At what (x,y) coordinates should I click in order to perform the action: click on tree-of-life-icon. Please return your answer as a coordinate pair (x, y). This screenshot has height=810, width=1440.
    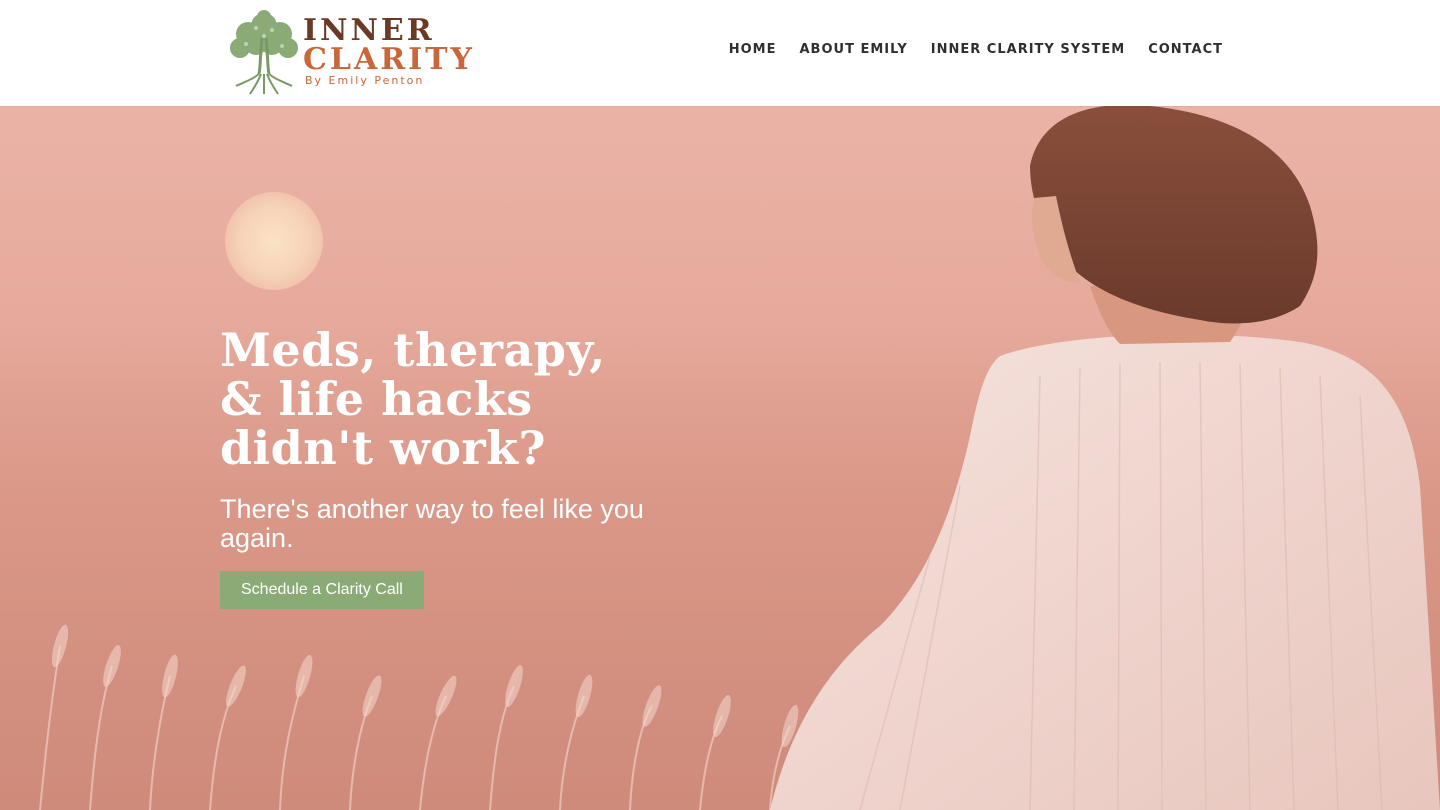
    Looking at the image, I should click on (264, 52).